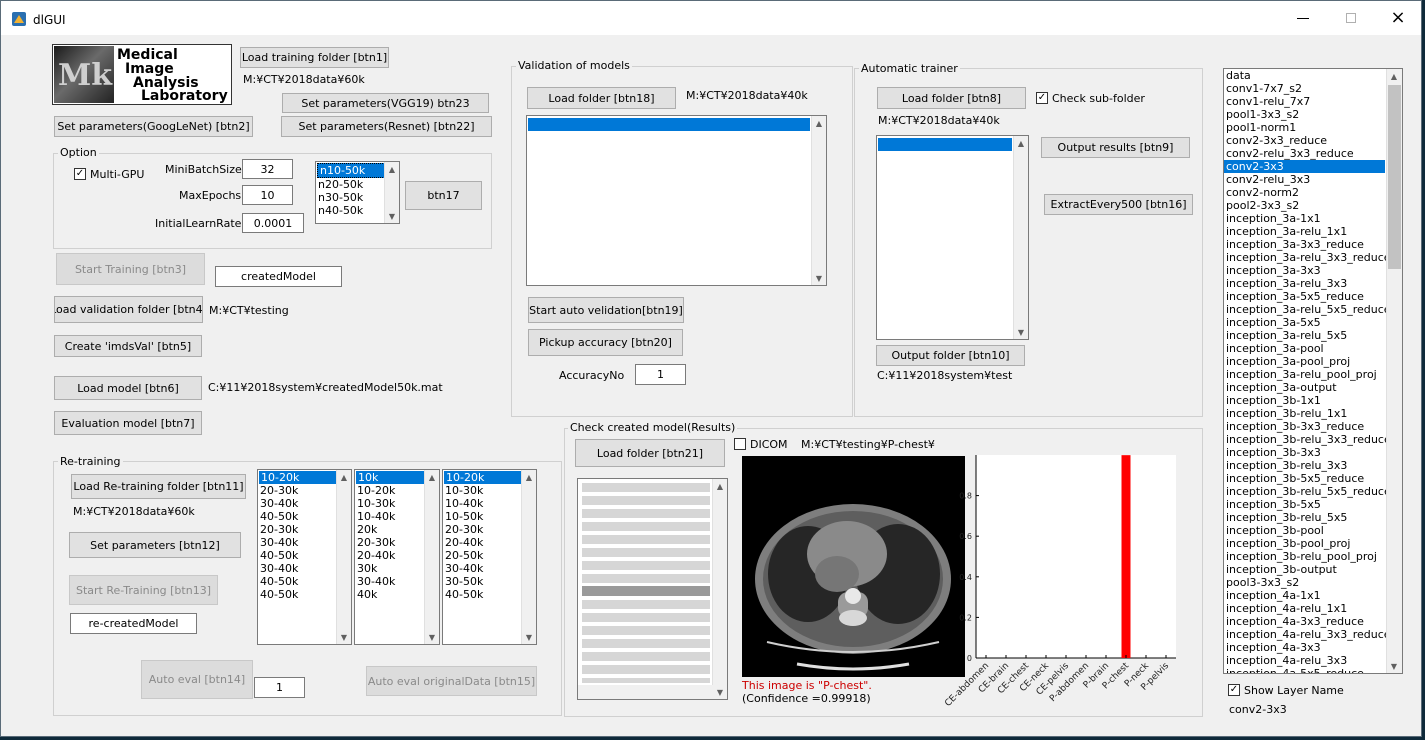  I want to click on layer-list-item: pool1-3x3_s2, so click(1304, 114).